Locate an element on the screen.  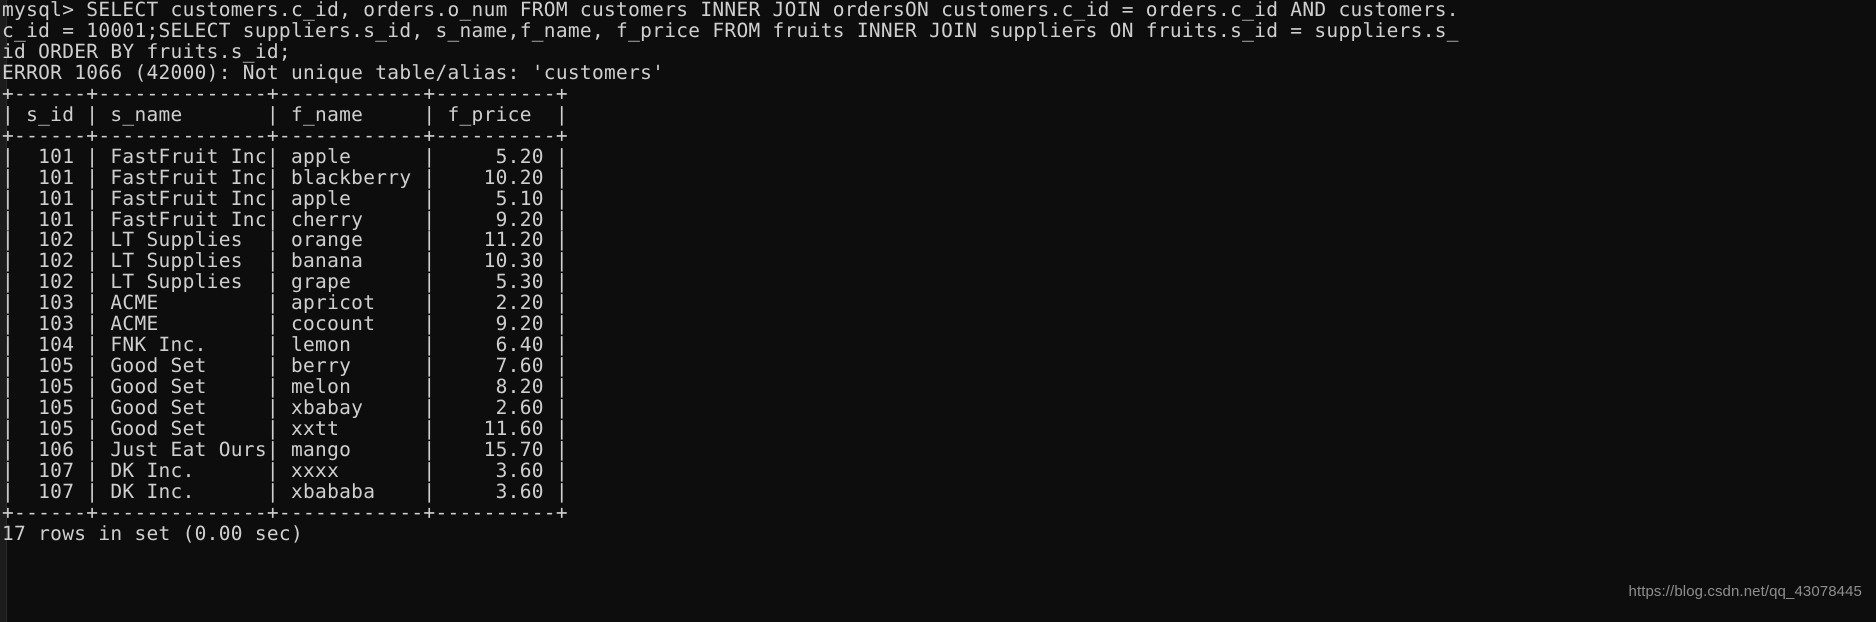
watermark-url: https://blog.csdn.net/qq_43078445 is located at coordinates (1745, 591).